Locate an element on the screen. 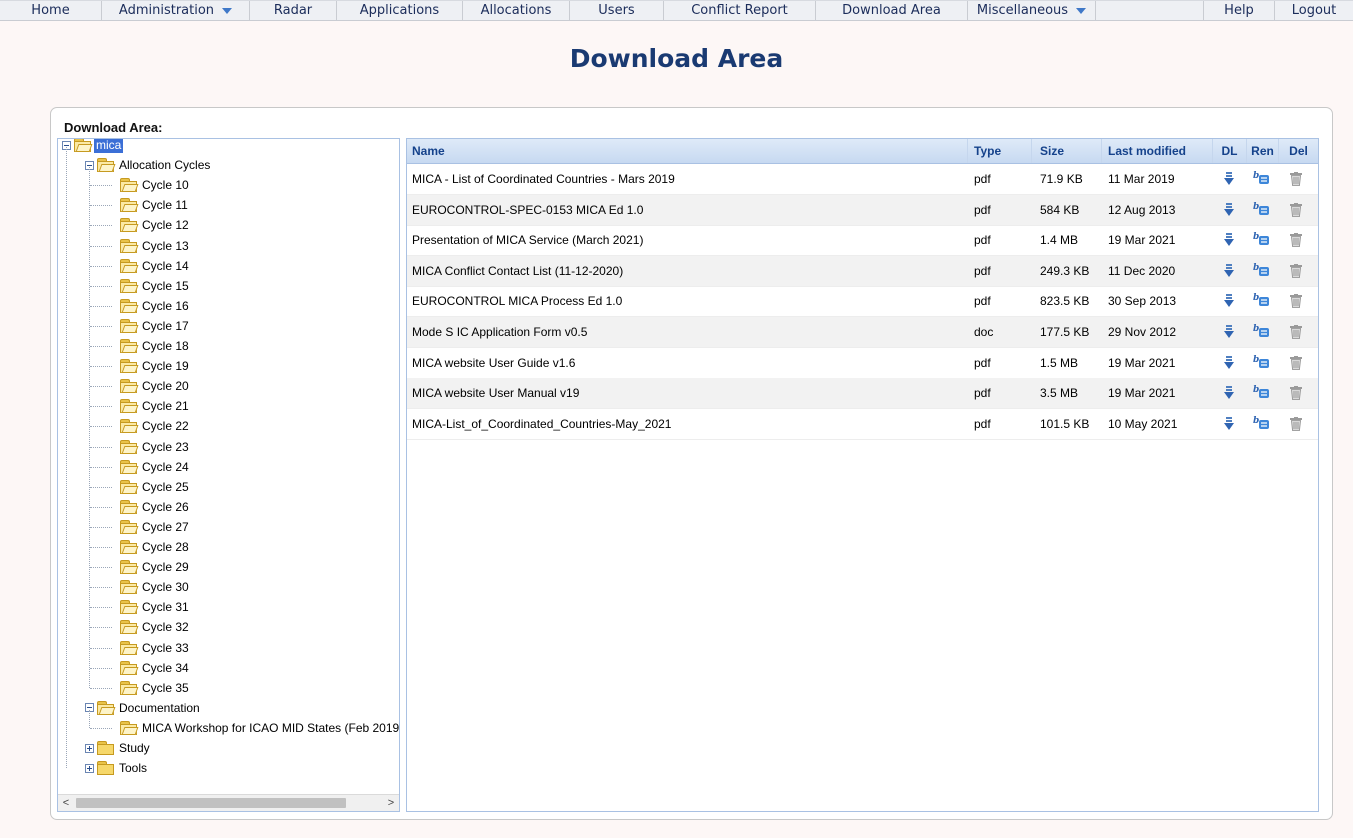  tree-node-cycle: Cycle 18 is located at coordinates (155, 346).